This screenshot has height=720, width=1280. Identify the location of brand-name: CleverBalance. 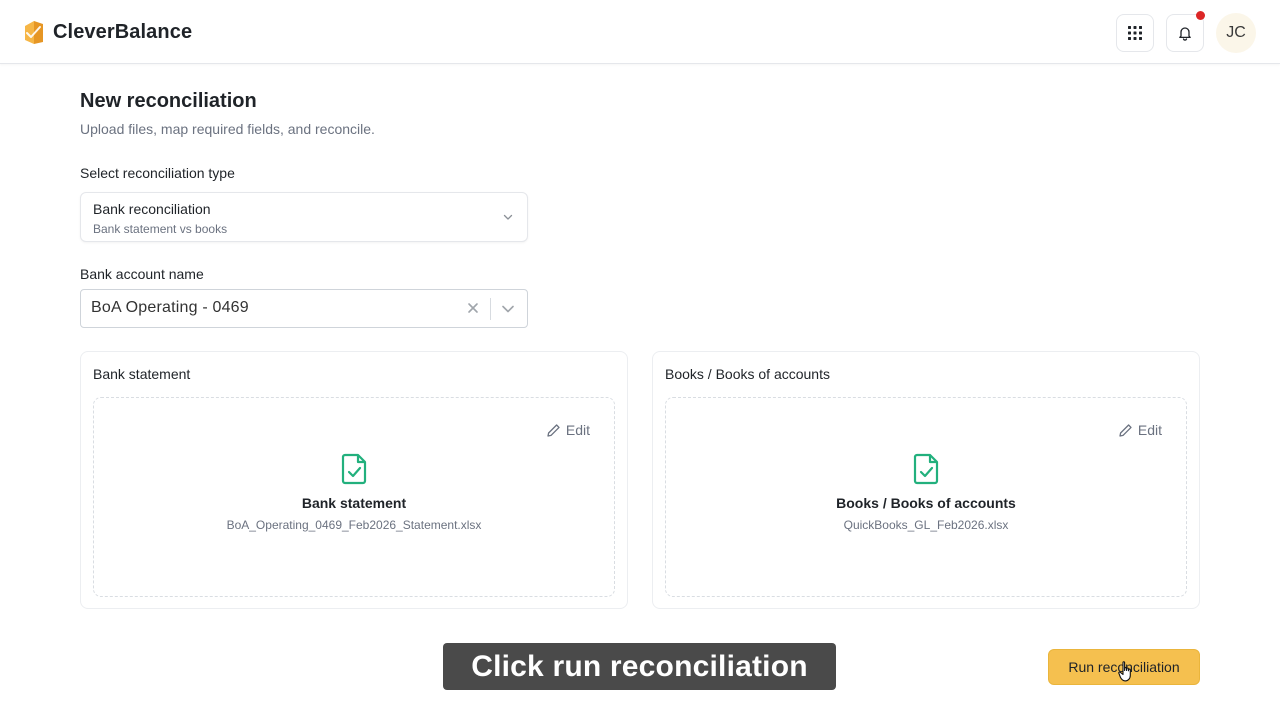
(123, 31).